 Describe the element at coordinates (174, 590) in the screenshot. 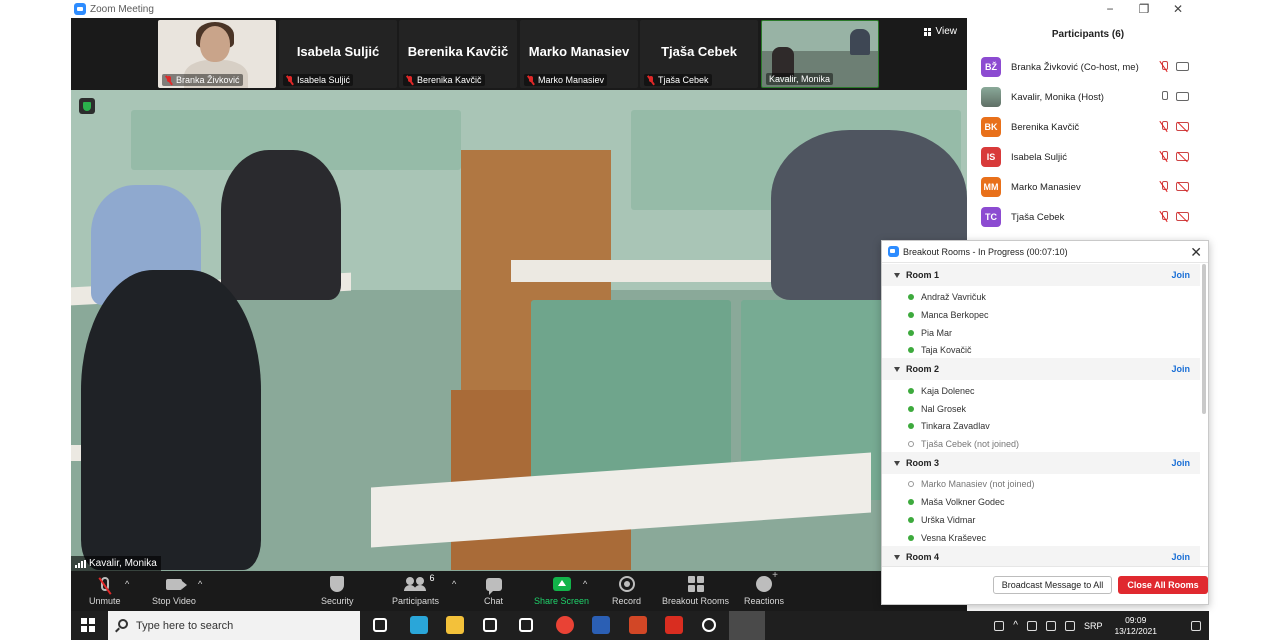

I see `stop-video-button: Stop Video` at that location.